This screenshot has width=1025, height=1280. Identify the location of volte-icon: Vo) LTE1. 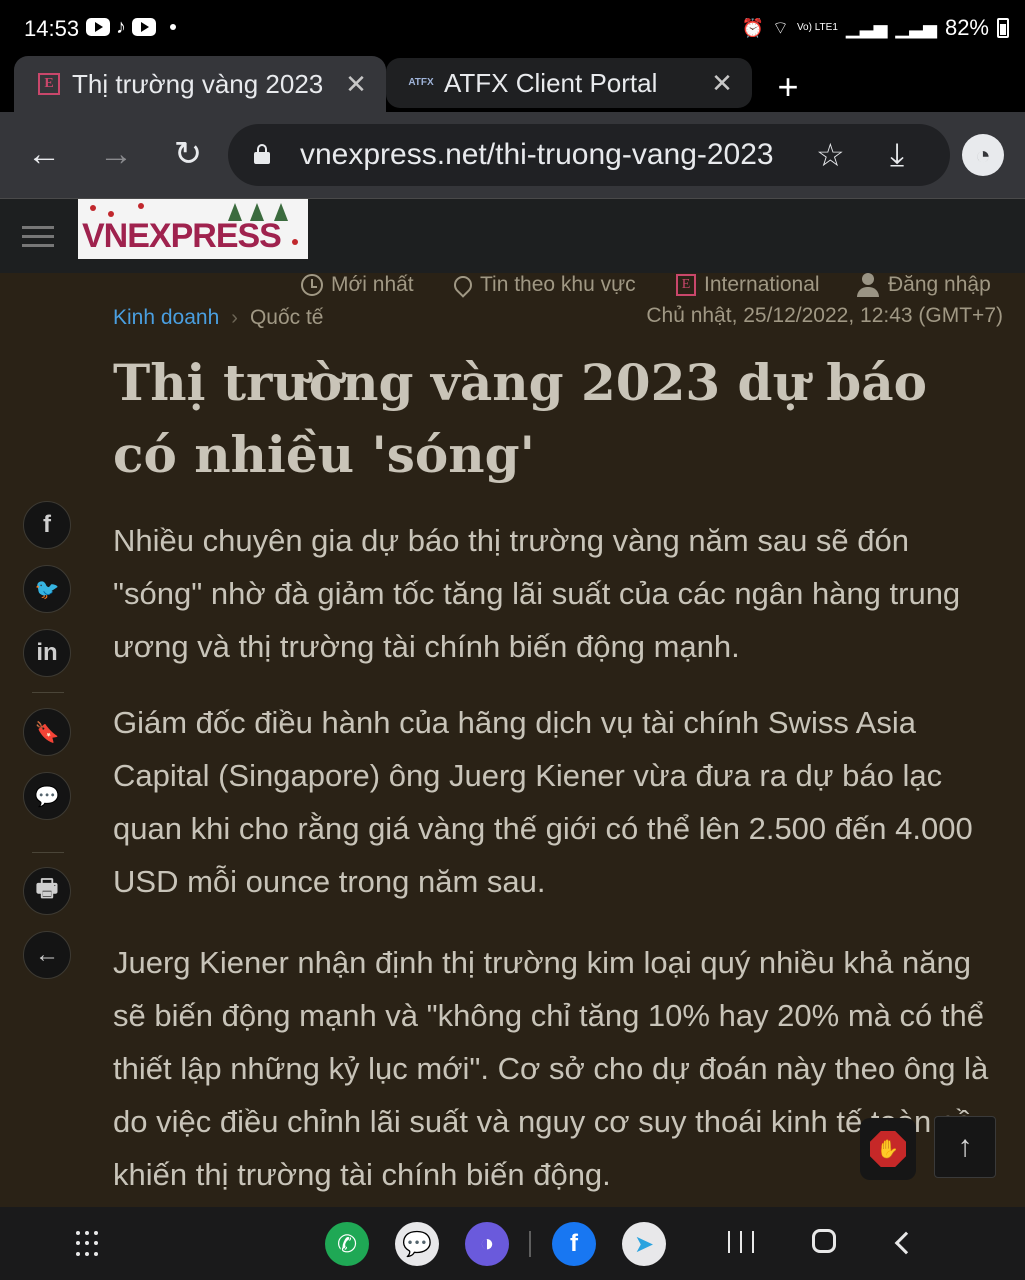
(817, 27).